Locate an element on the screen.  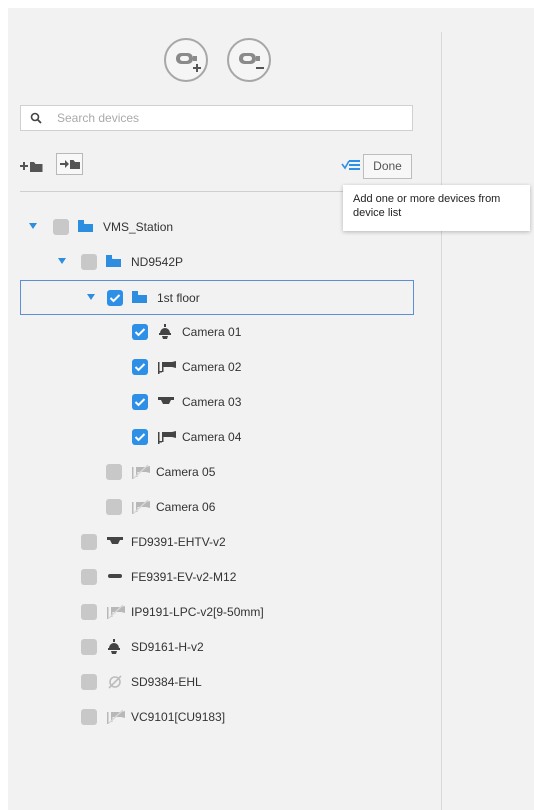
disabled-icon is located at coordinates (116, 682).